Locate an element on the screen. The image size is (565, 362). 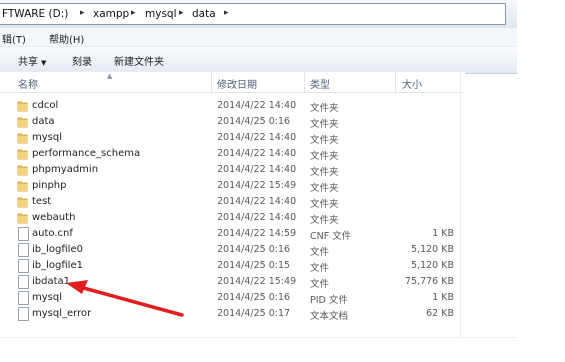
outer-background is located at coordinates (541, 180).